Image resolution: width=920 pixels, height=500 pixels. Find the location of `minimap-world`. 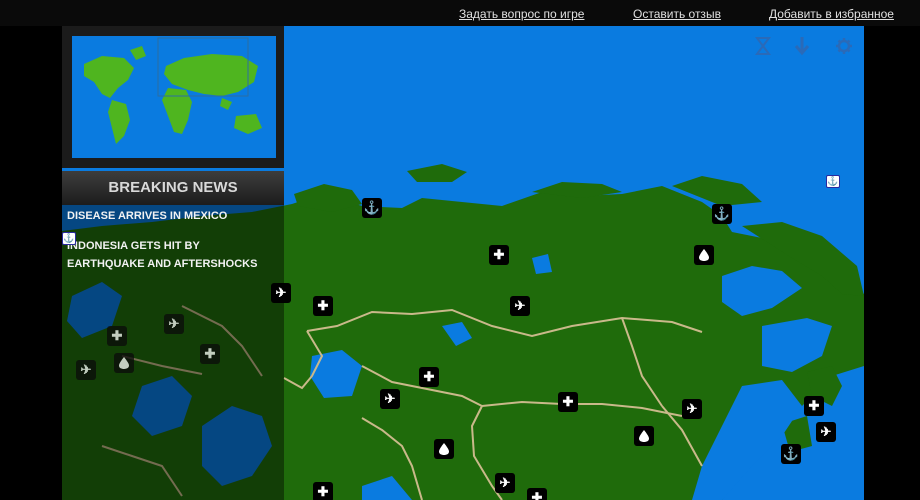

minimap-world is located at coordinates (173, 90).